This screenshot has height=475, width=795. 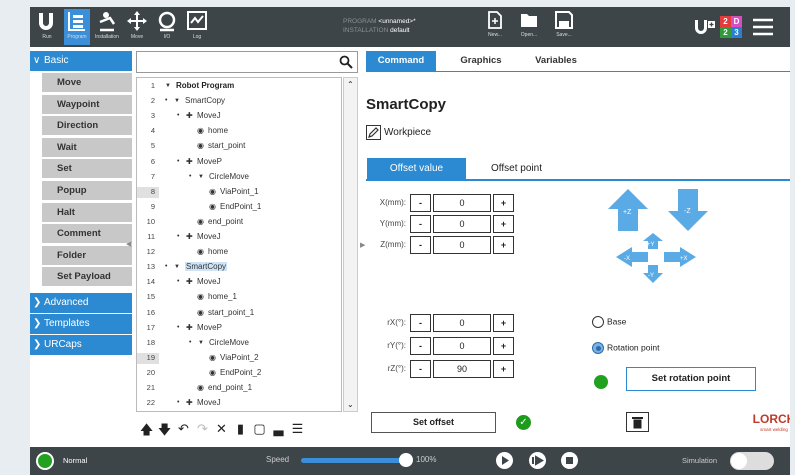 What do you see at coordinates (433, 422) in the screenshot?
I see `set-offset-button: Set offset` at bounding box center [433, 422].